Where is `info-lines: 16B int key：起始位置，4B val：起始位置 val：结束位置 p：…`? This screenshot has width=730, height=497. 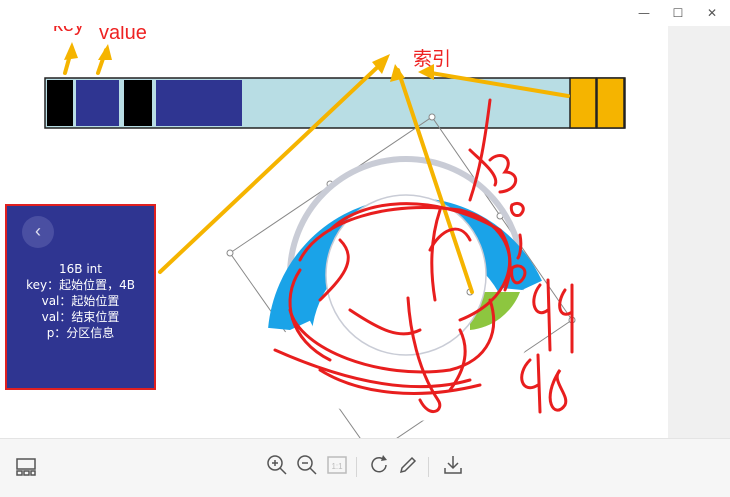 info-lines: 16B int key：起始位置，4B val：起始位置 val：结束位置 p：… is located at coordinates (80, 301).